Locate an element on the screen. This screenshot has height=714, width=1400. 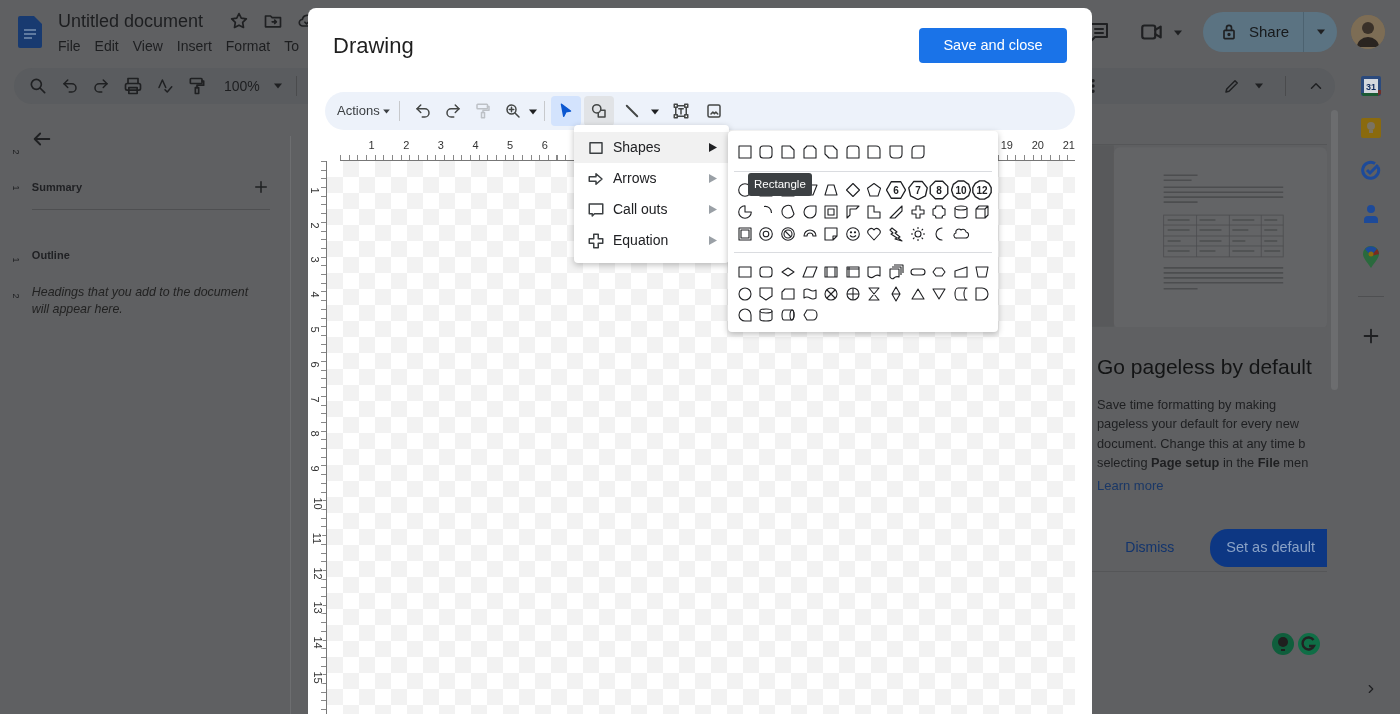
ruler-number: 15 is located at coordinates (317, 677).